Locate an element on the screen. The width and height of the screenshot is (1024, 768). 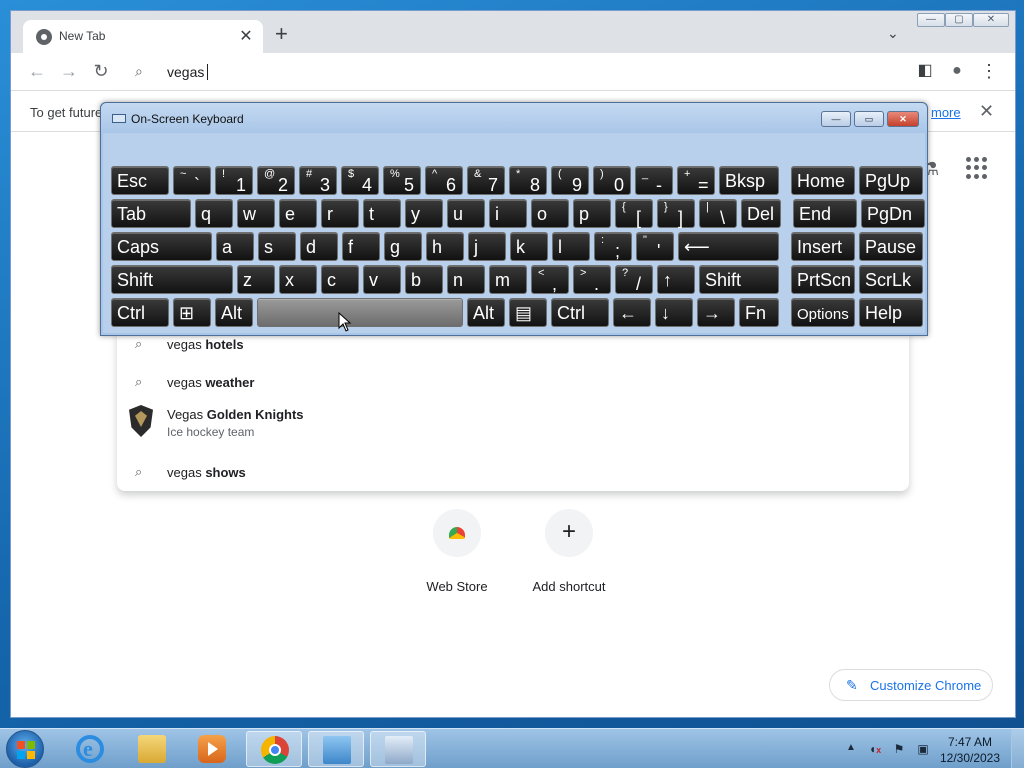
osk-key-n: n is located at coordinates (466, 279).